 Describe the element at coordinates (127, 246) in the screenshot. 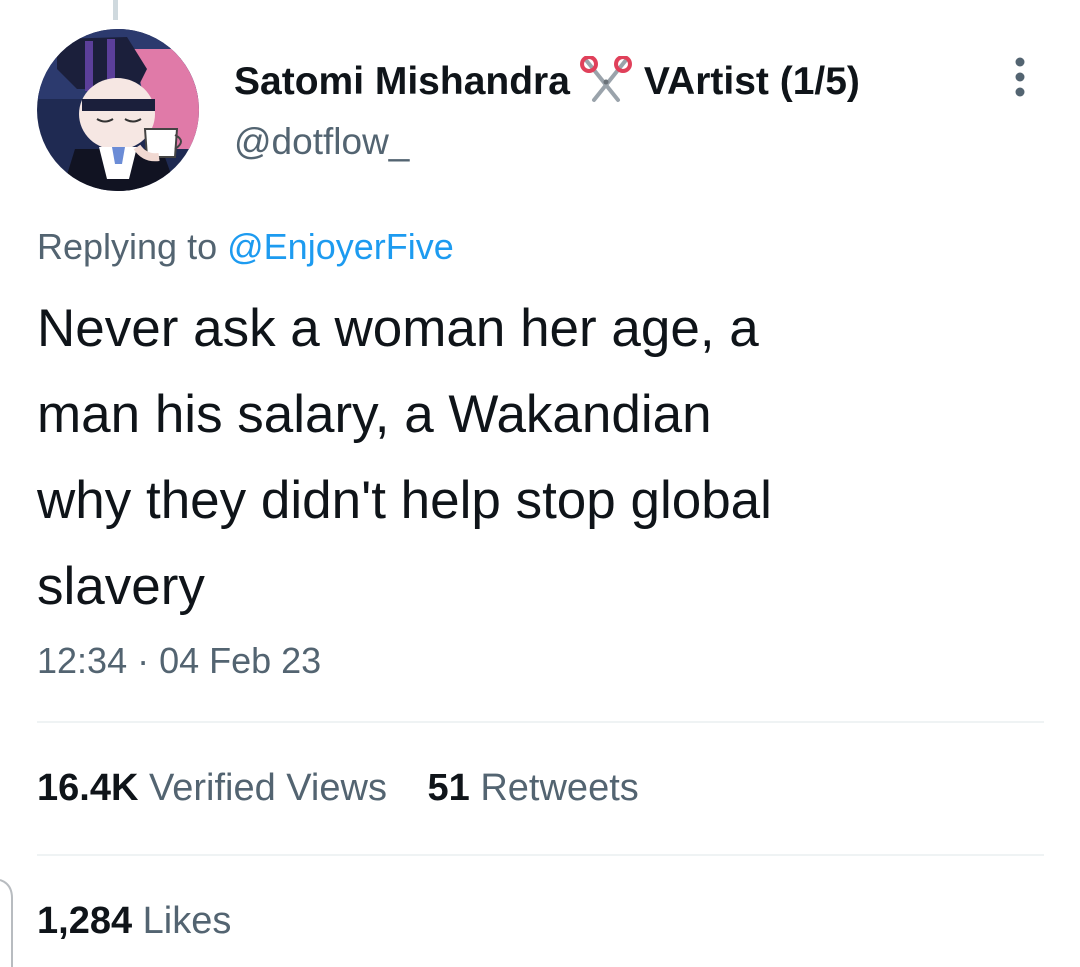

I see `replying-to-prefix: Replying to` at that location.